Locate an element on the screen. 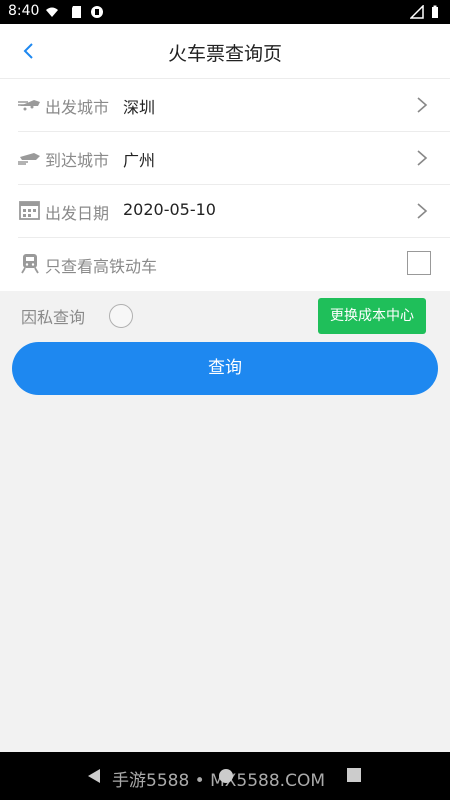 The width and height of the screenshot is (450, 800). nav-recent-apps-icon is located at coordinates (354, 775).